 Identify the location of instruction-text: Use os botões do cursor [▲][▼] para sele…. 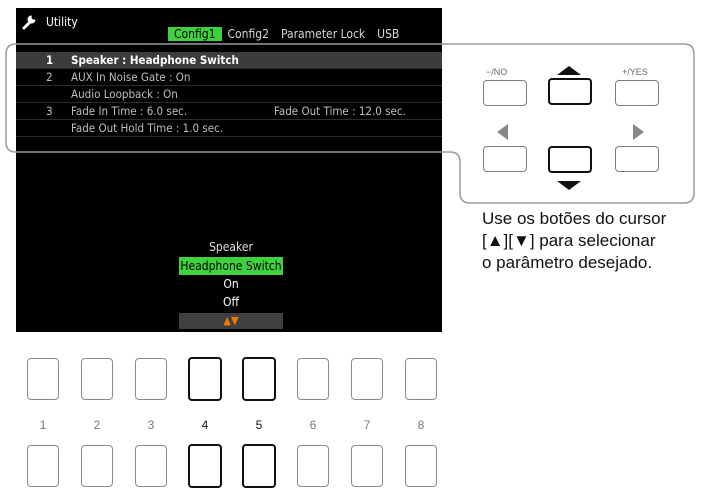
(574, 240).